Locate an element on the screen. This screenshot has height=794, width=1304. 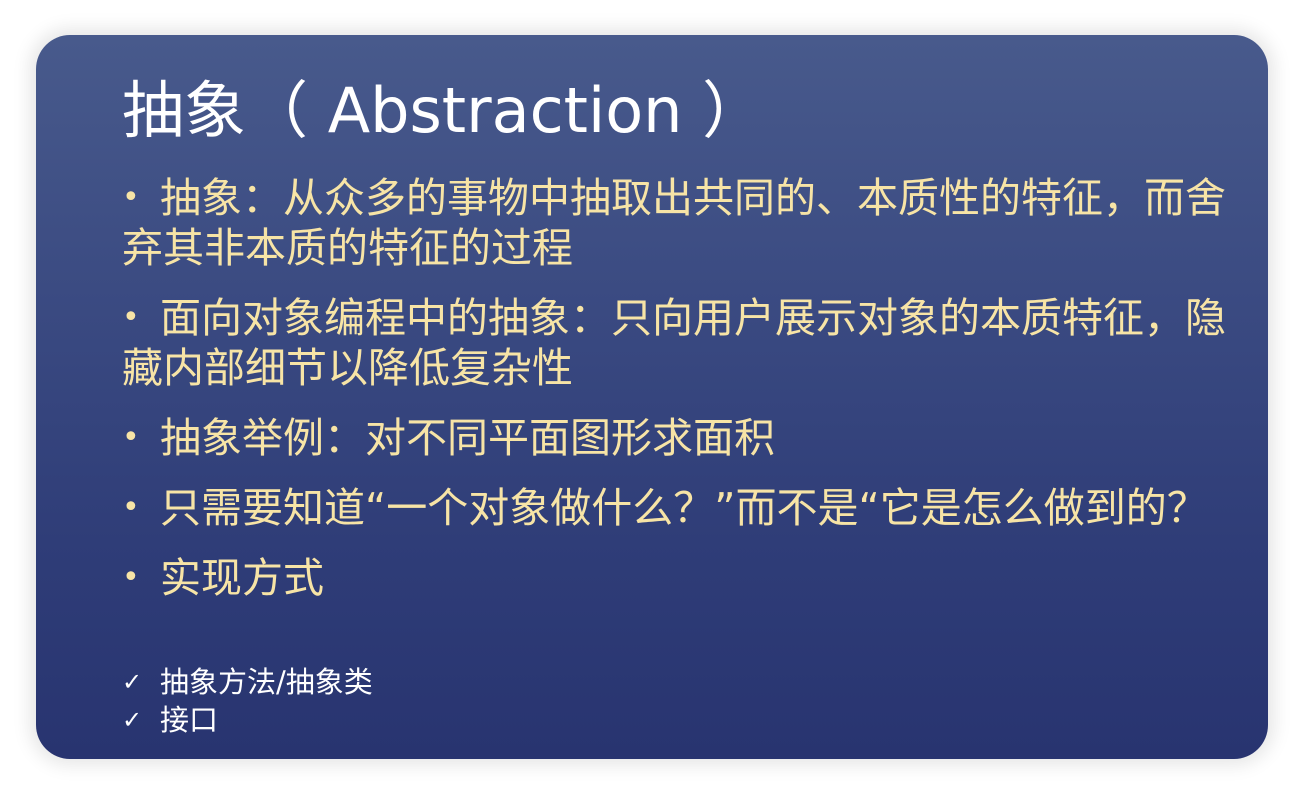
bullet-item-oop-abstraction: • 面向对象编程中的抽象：只向用户展示对象的本质特征，隐藏内部细节以降低复杂性 is located at coordinates (687, 343).